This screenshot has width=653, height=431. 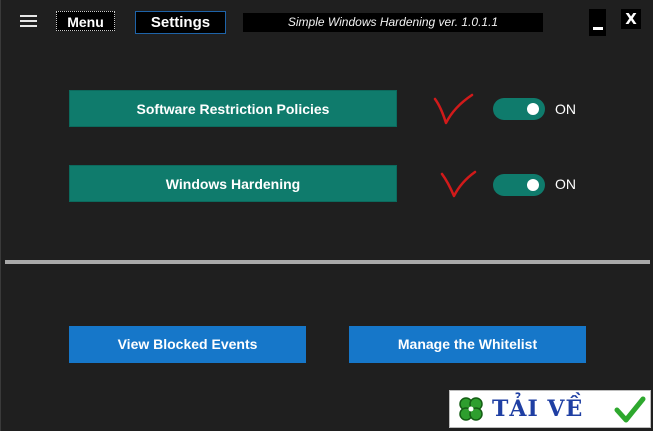 What do you see at coordinates (565, 109) in the screenshot?
I see `srp-toggle-state: ON` at bounding box center [565, 109].